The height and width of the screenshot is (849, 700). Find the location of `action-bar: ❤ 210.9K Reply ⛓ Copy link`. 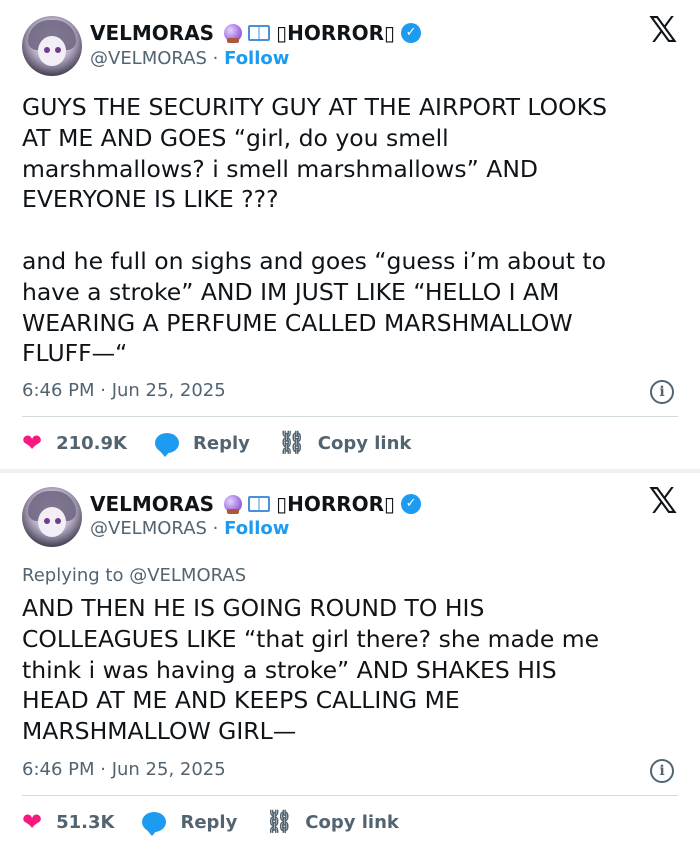

action-bar: ❤ 210.9K Reply ⛓ Copy link is located at coordinates (230, 443).